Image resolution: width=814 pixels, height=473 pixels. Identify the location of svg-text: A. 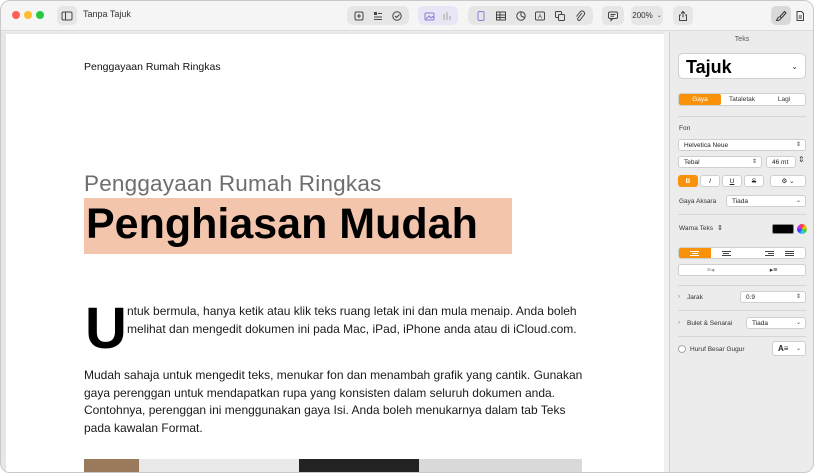
(540, 17).